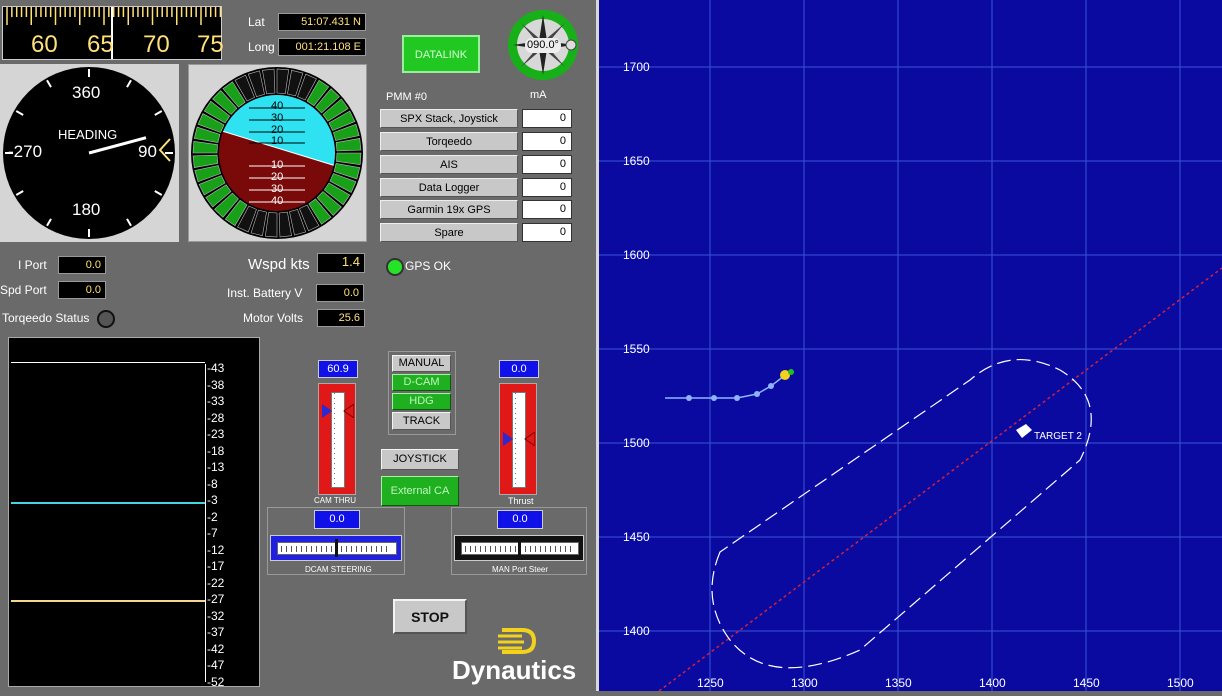 Image resolution: width=1222 pixels, height=696 pixels. I want to click on torqeedo-status-led, so click(106, 319).